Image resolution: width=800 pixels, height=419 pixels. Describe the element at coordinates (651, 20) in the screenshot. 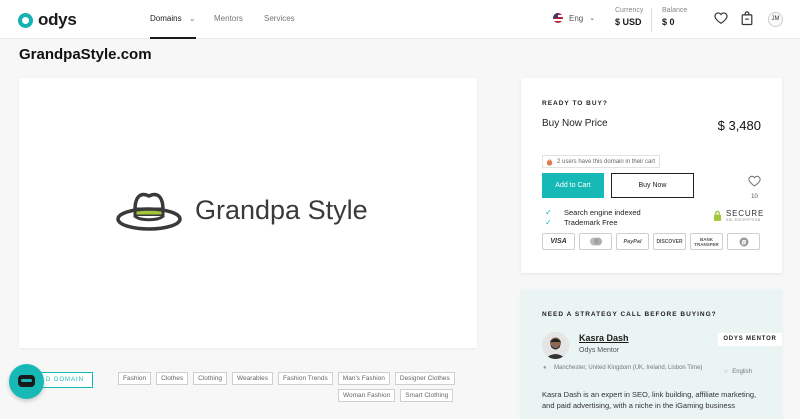

I see `divider` at that location.